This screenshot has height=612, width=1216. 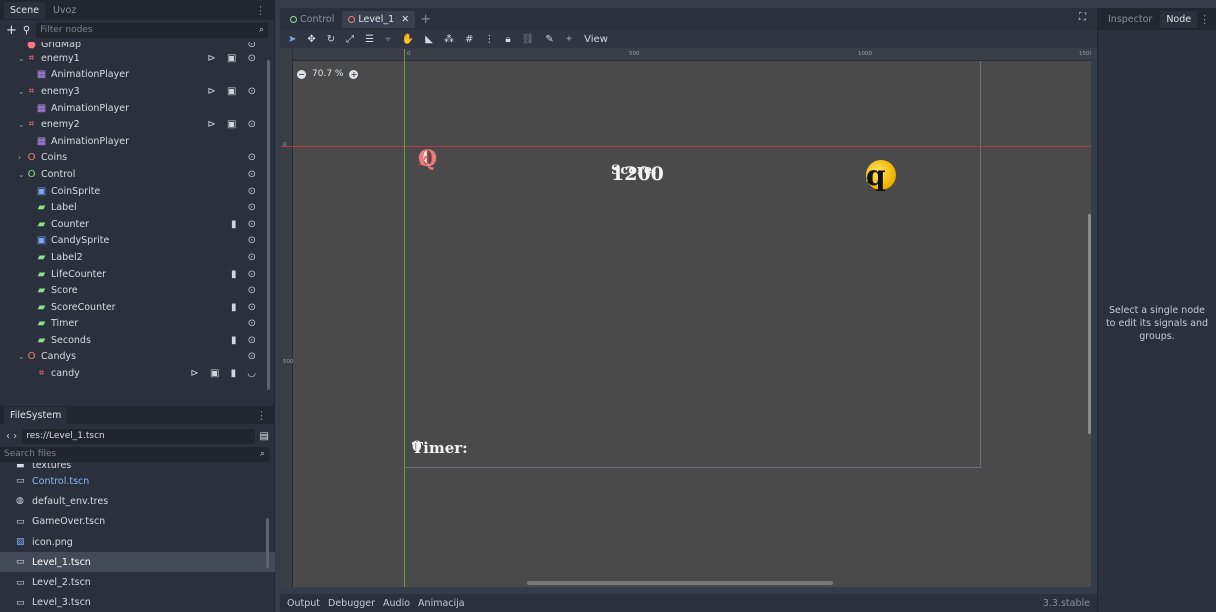 I want to click on zoom-out-icon: −, so click(x=301, y=74).